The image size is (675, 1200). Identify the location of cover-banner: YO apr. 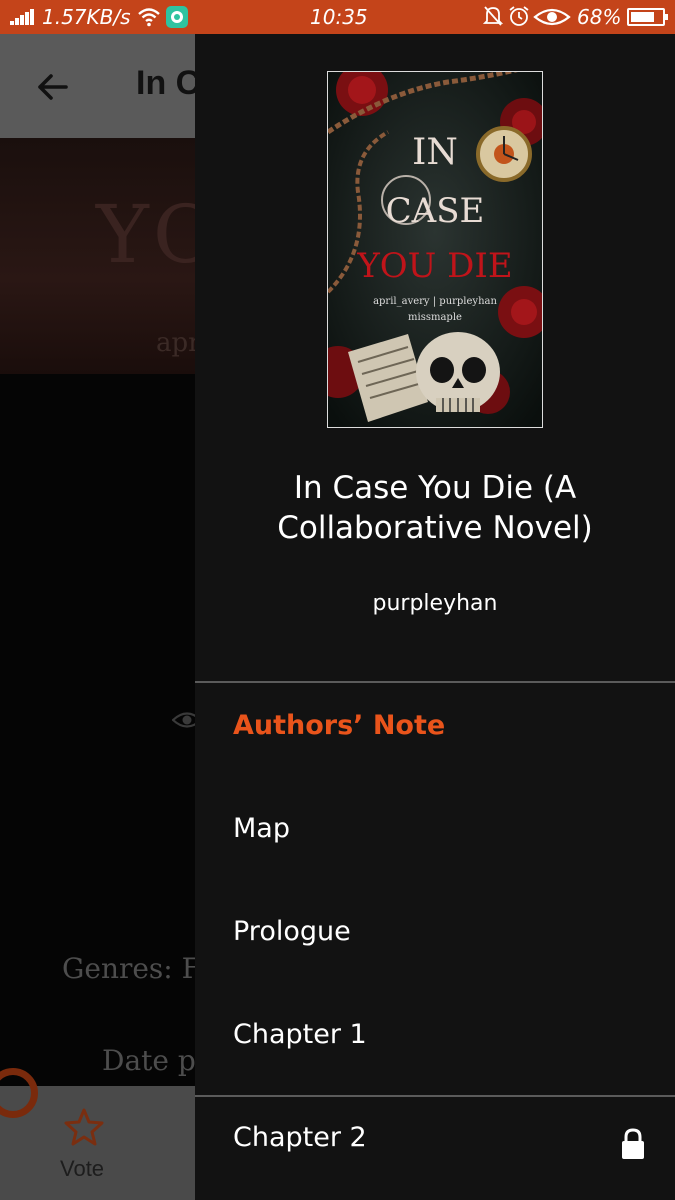
(97, 256).